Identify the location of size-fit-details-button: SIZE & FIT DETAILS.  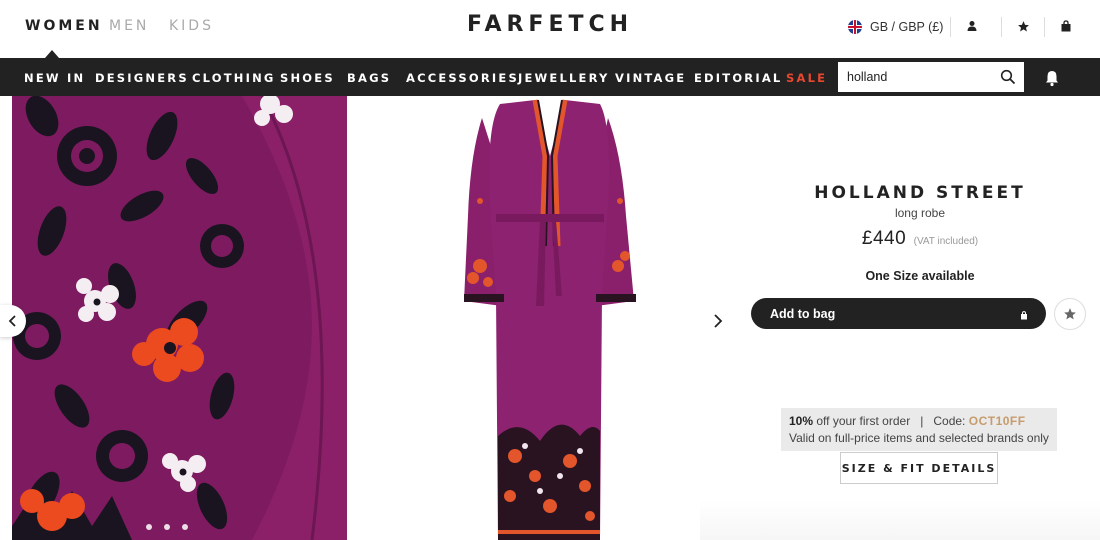
(919, 468).